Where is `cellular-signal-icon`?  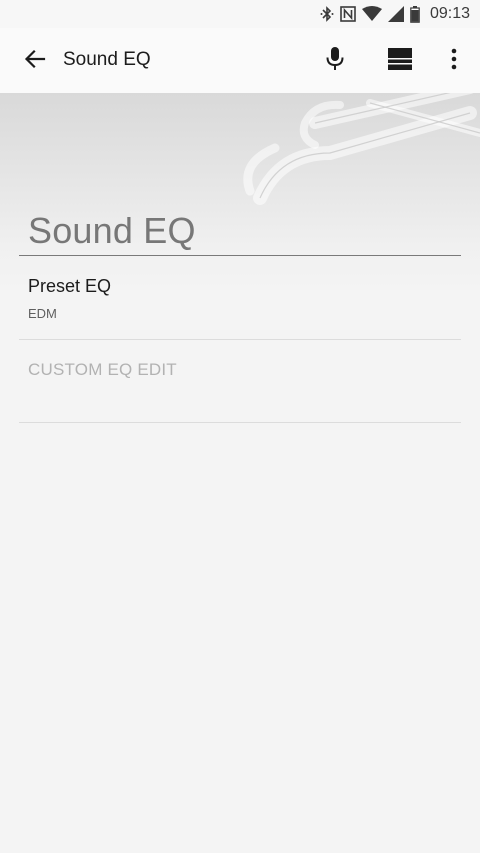 cellular-signal-icon is located at coordinates (395, 14).